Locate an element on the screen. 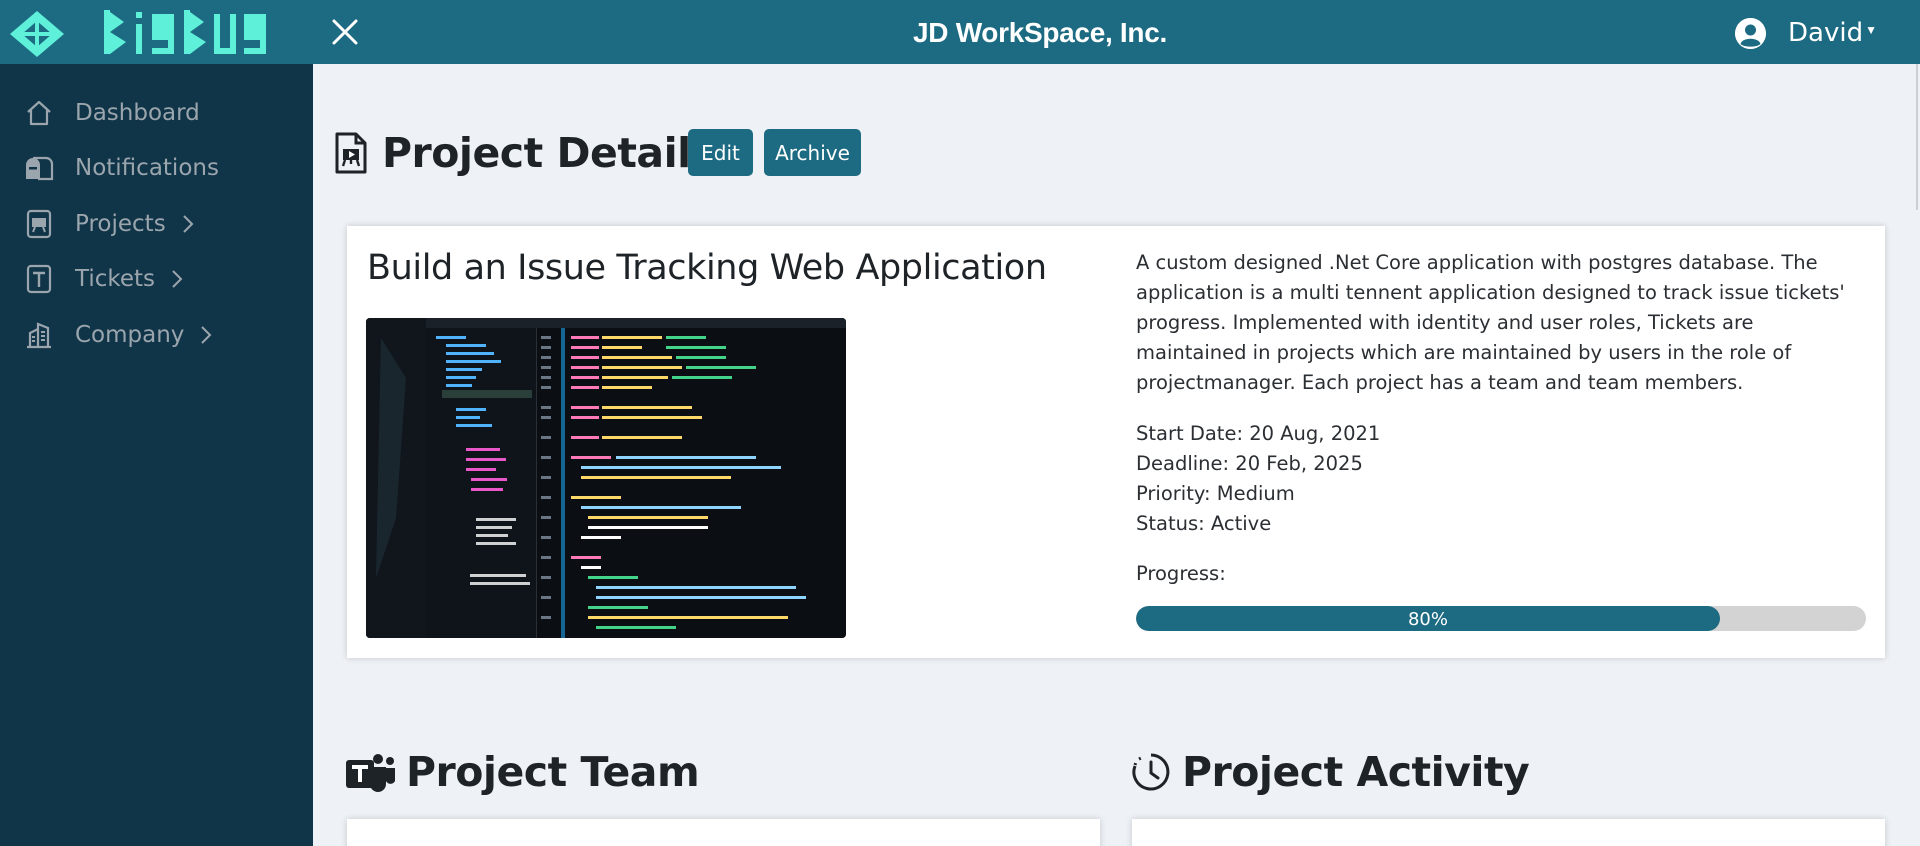  project-start-date: Start Date: 20 Aug, 2021 is located at coordinates (1258, 433).